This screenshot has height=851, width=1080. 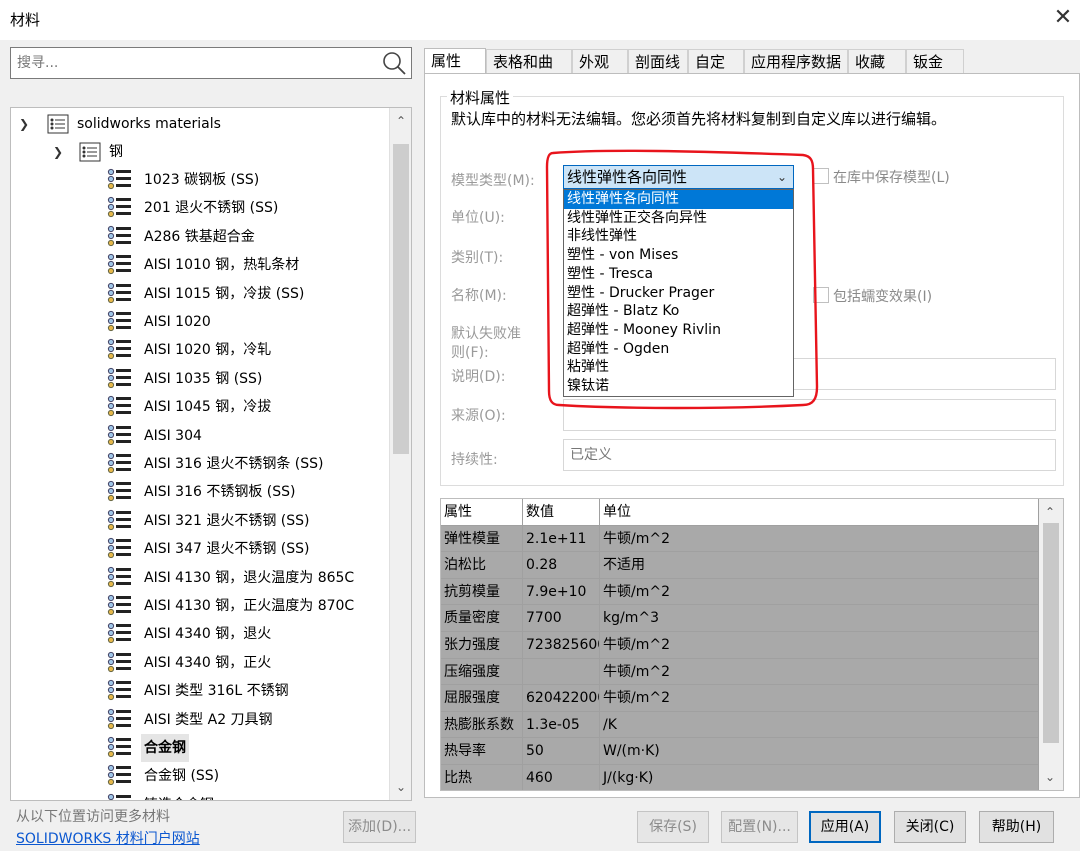 I want to click on property-value-cell: 50, so click(x=561, y=751).